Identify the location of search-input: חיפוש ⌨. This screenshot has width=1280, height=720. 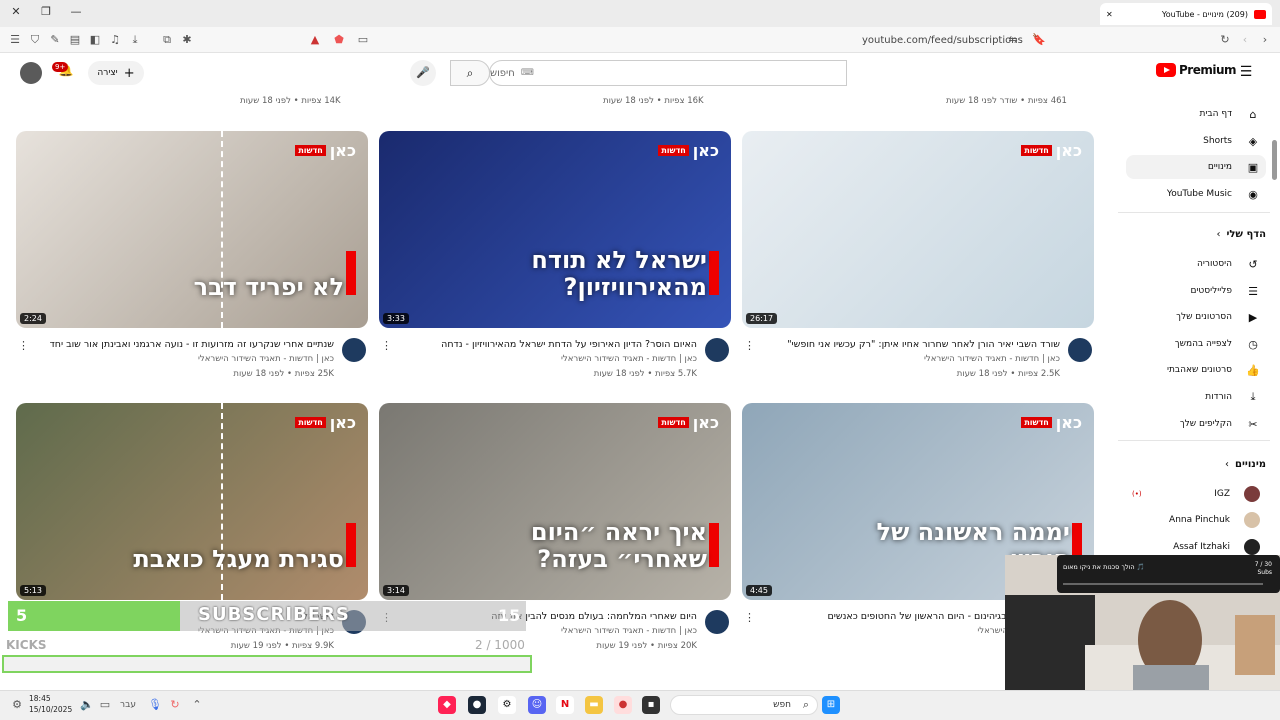
(668, 73).